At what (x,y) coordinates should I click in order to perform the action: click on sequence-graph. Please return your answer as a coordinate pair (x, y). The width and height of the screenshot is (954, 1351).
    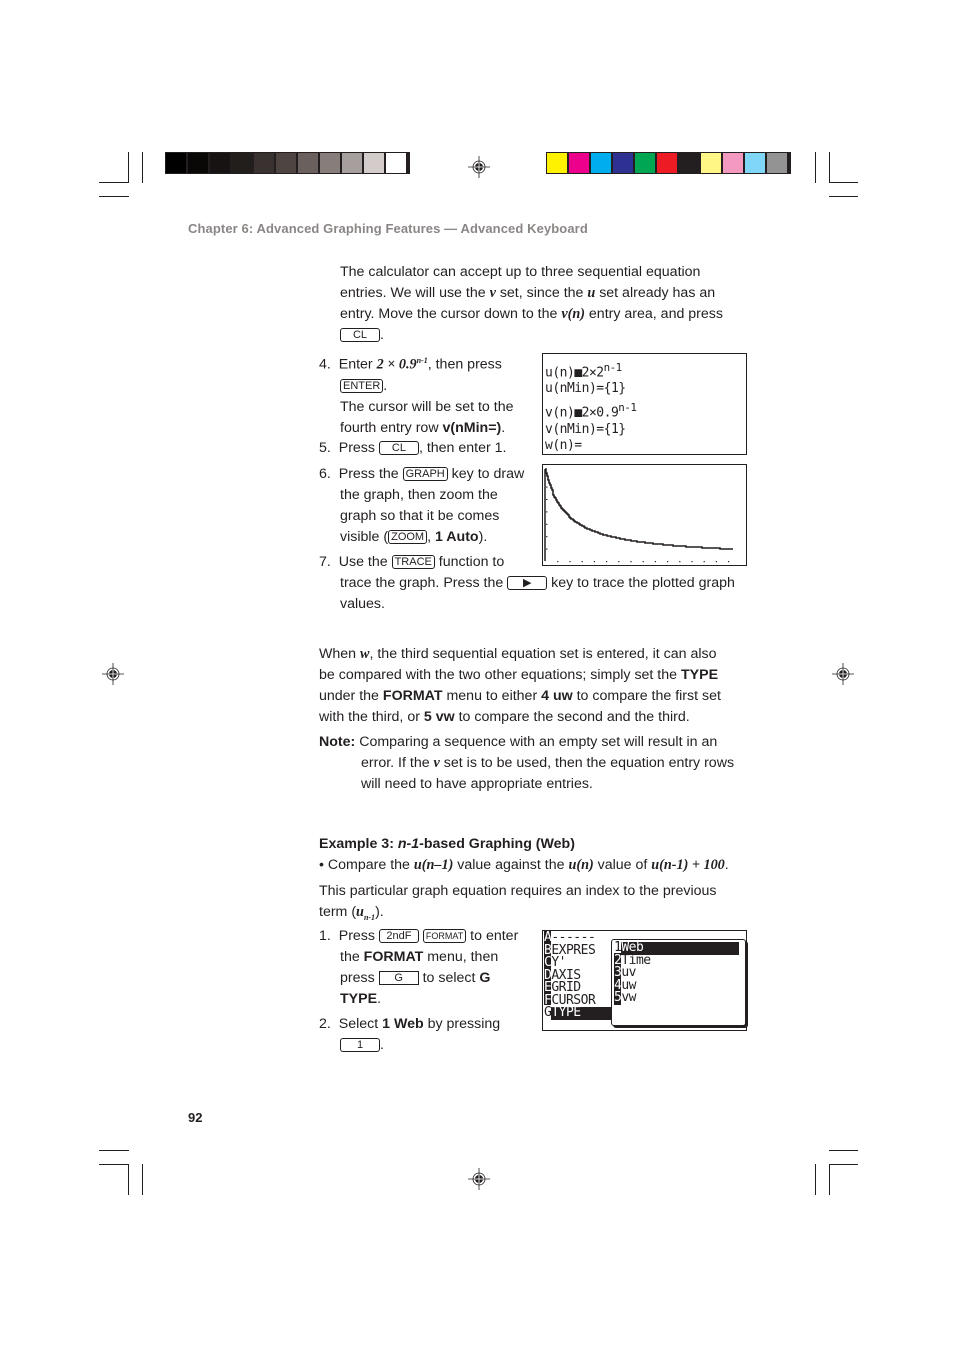
    Looking at the image, I should click on (638, 515).